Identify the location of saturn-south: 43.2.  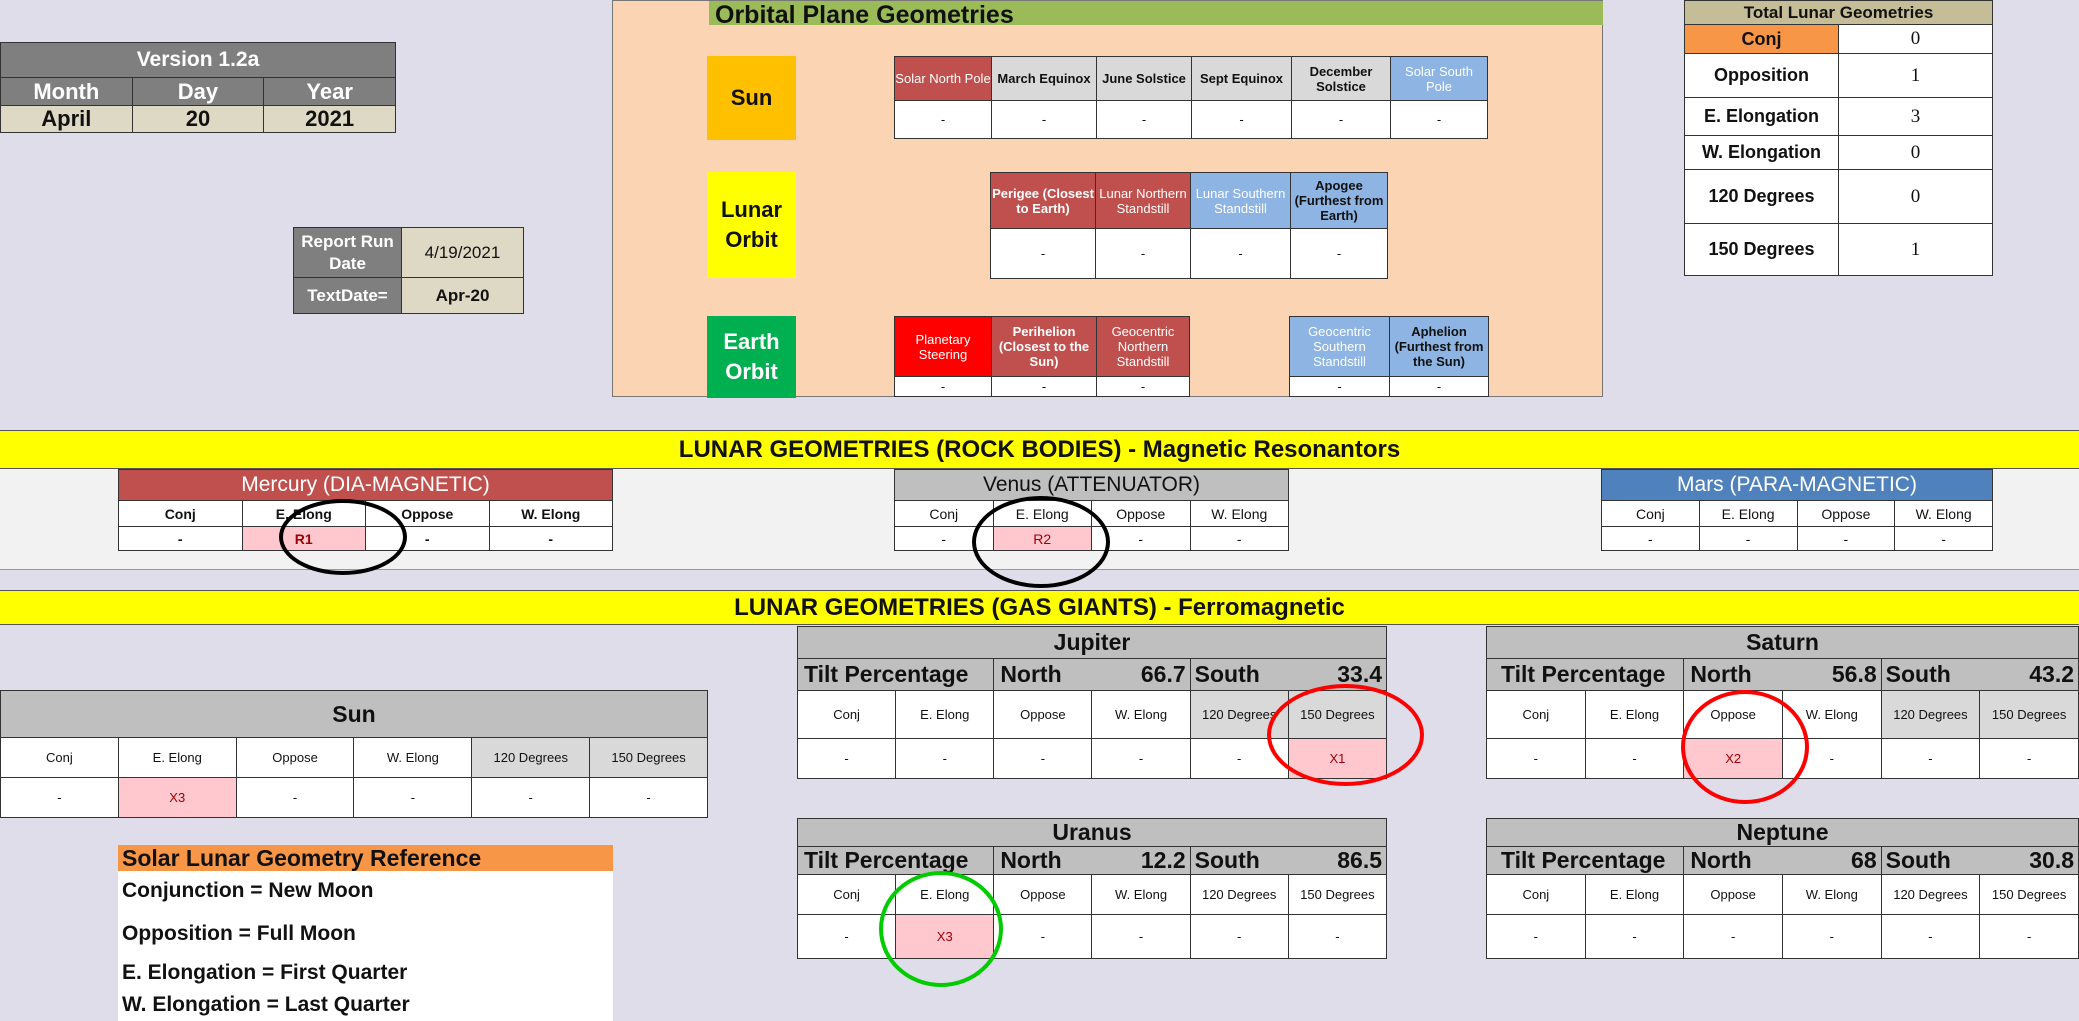
(2029, 674).